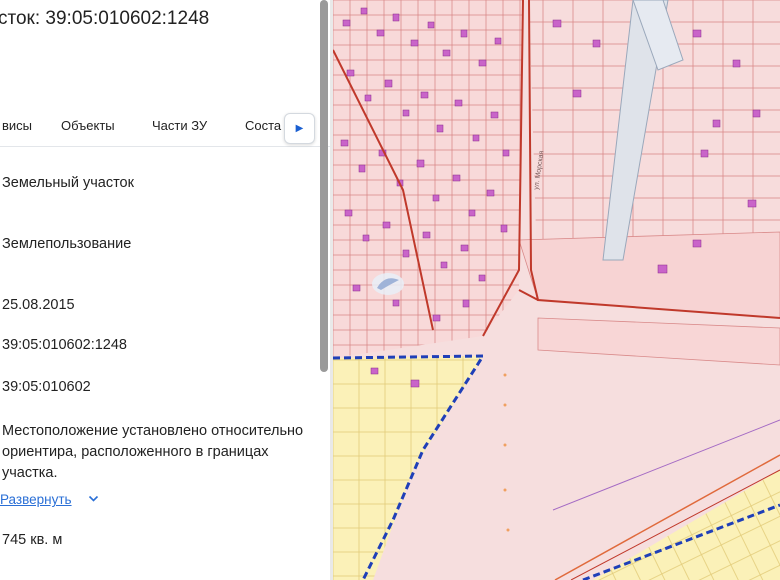 The image size is (780, 580). I want to click on parcel-title: сток: 39:05:010602:1248, so click(105, 18).